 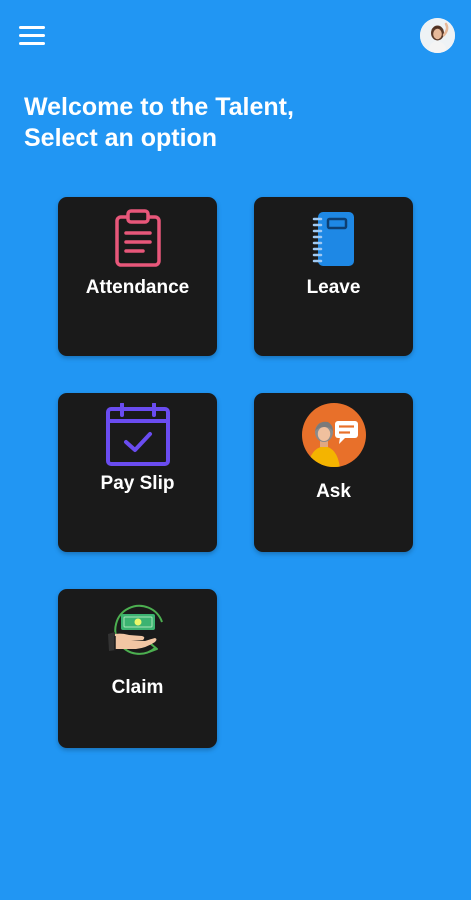 I want to click on attendance-label: Attendance, so click(x=137, y=287).